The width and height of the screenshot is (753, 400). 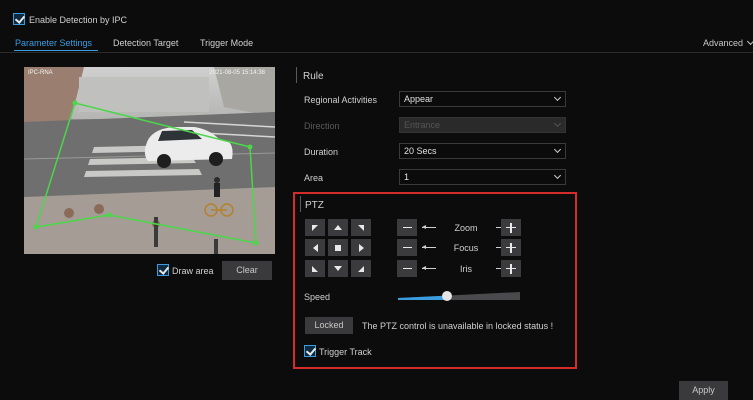 What do you see at coordinates (40, 73) in the screenshot?
I see `osd-camera-name: IPC-RNA` at bounding box center [40, 73].